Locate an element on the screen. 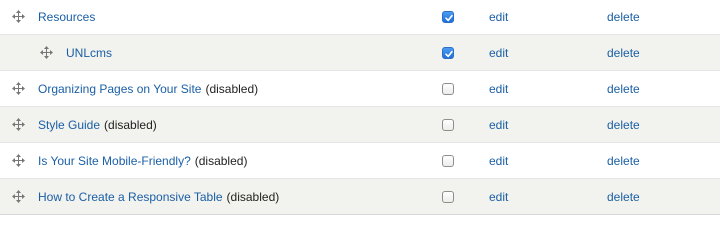 This screenshot has width=720, height=240. menu-item-title: Is Your Site Mobile-Friendly? (disabled) is located at coordinates (142, 160).